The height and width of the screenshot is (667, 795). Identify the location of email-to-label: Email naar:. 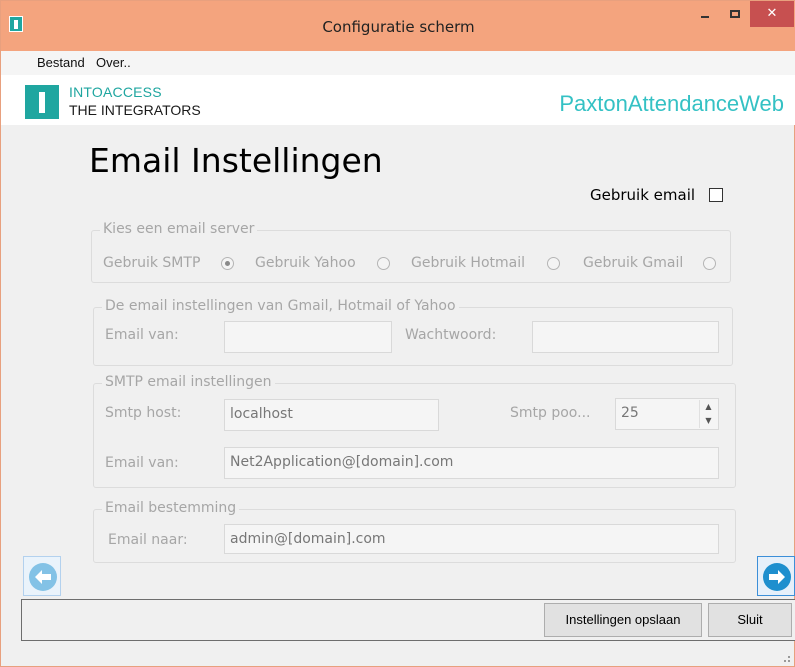
(148, 540).